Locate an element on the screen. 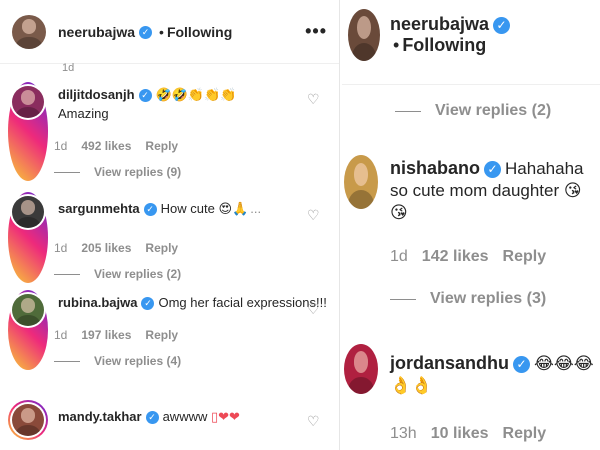 The image size is (600, 450). view-replies-button: View replies (3) is located at coordinates (494, 299).